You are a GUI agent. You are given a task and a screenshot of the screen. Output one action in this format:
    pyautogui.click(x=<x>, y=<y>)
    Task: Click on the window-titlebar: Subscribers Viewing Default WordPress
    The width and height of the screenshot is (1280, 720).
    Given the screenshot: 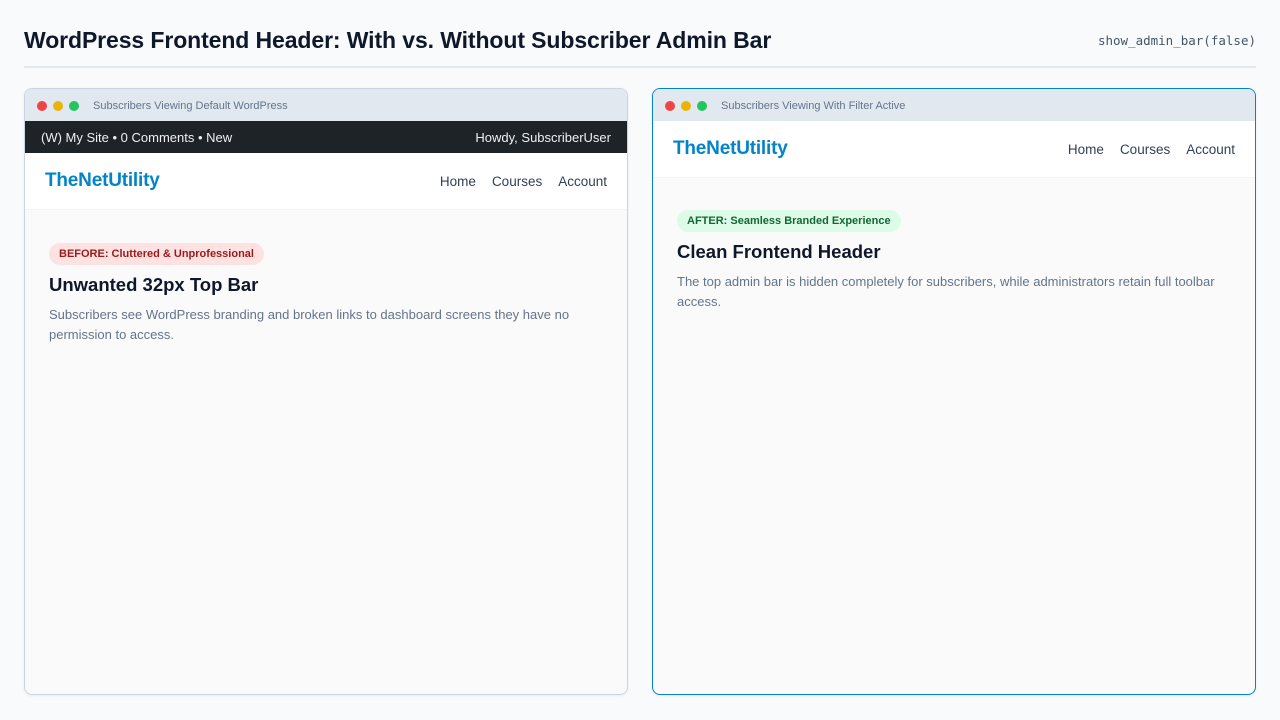 What is the action you would take?
    pyautogui.click(x=326, y=105)
    